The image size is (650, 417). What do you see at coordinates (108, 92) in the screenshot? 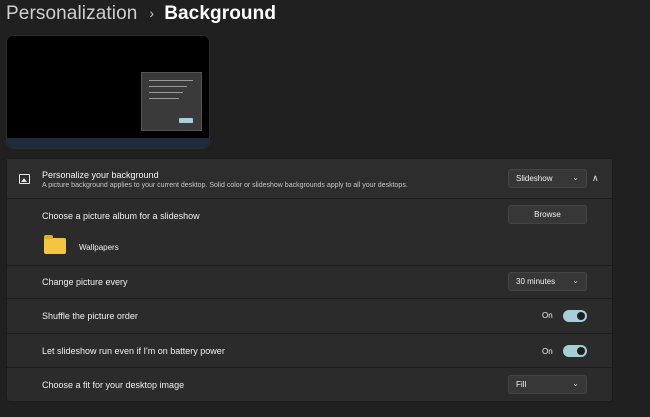
I see `desktop-preview` at bounding box center [108, 92].